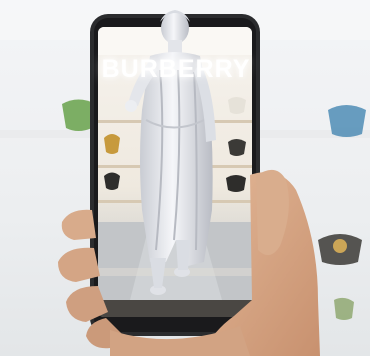 This screenshot has width=370, height=356. Describe the element at coordinates (347, 121) in the screenshot. I see `blue-bag-icon` at that location.